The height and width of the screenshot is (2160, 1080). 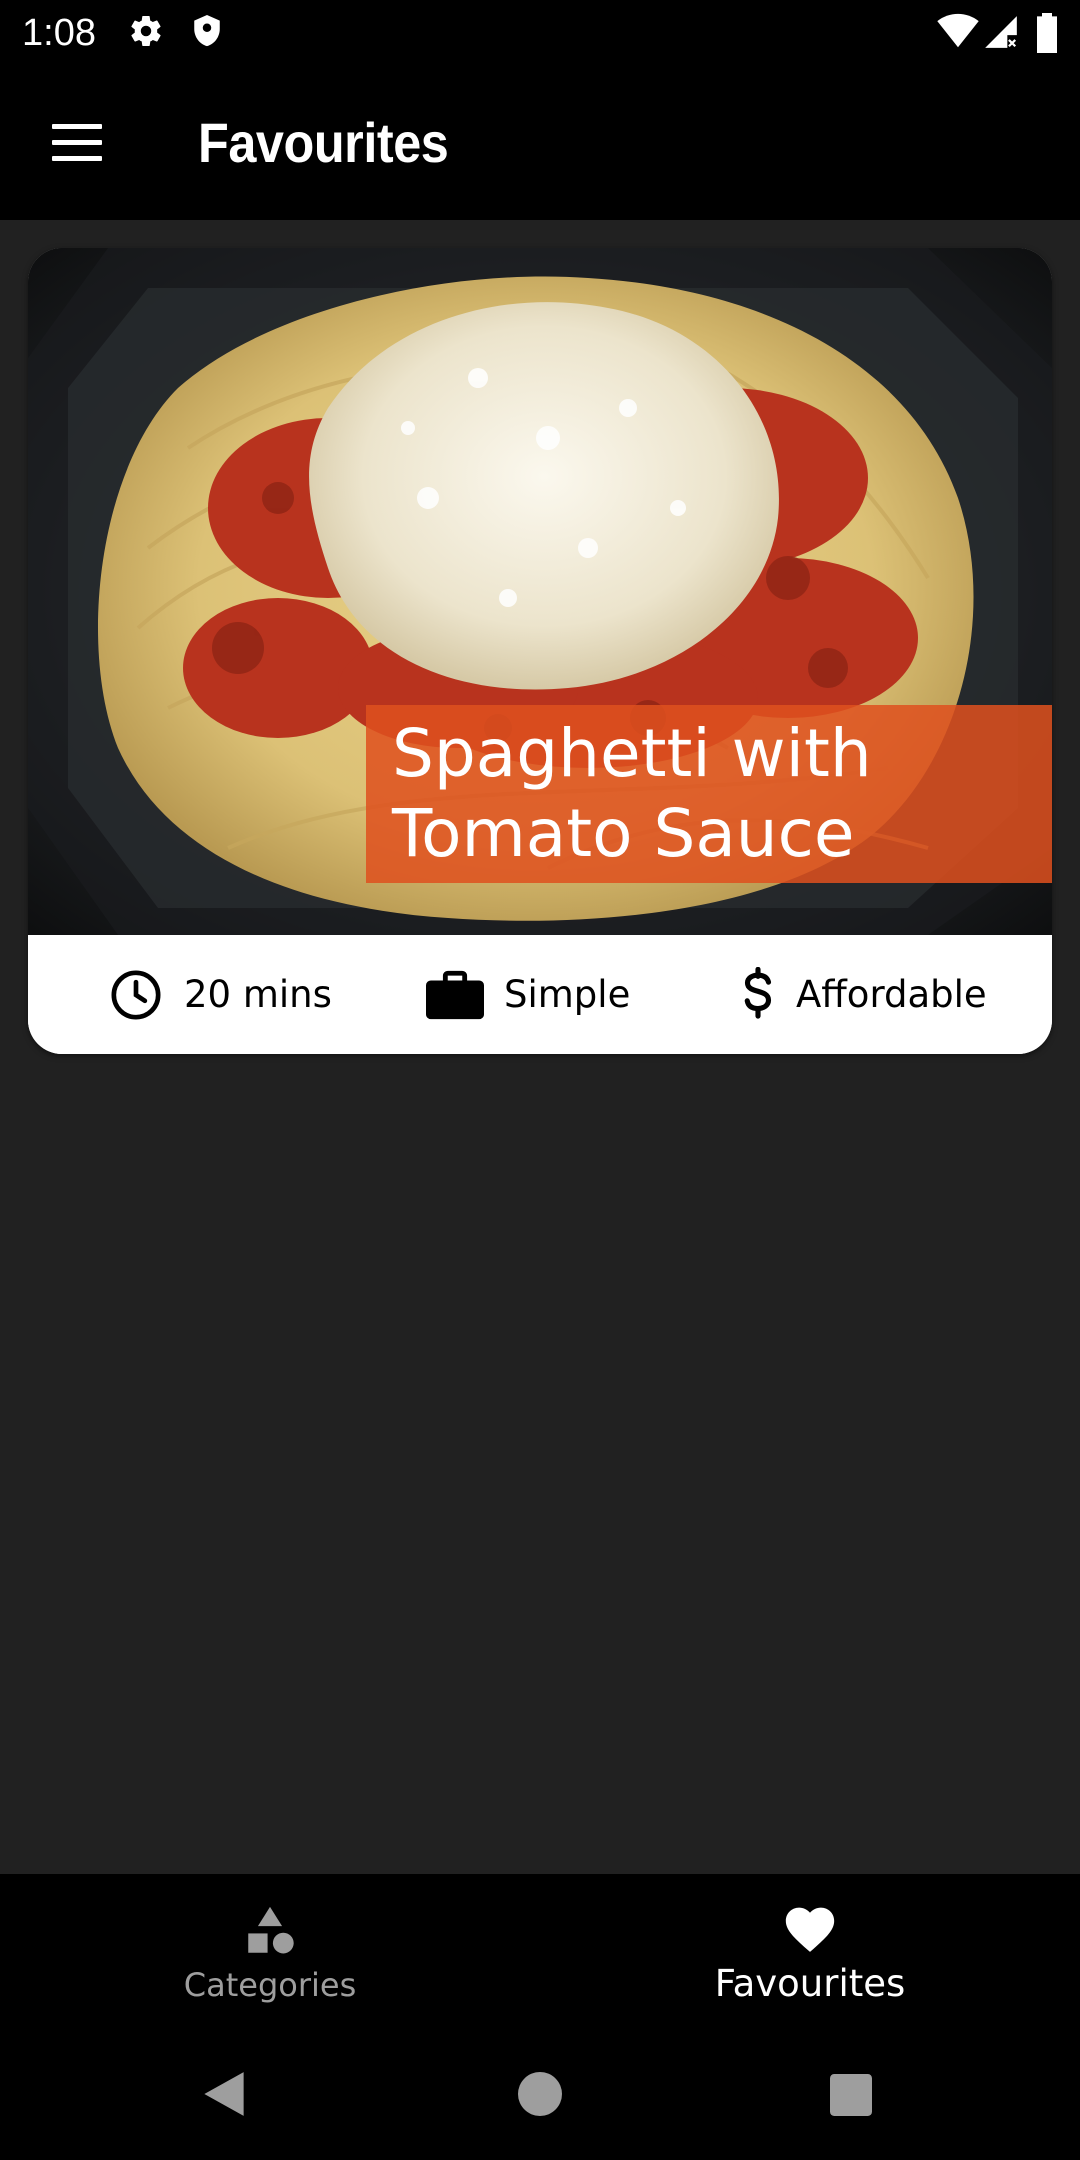 I want to click on page-title: Favourites, so click(x=323, y=142).